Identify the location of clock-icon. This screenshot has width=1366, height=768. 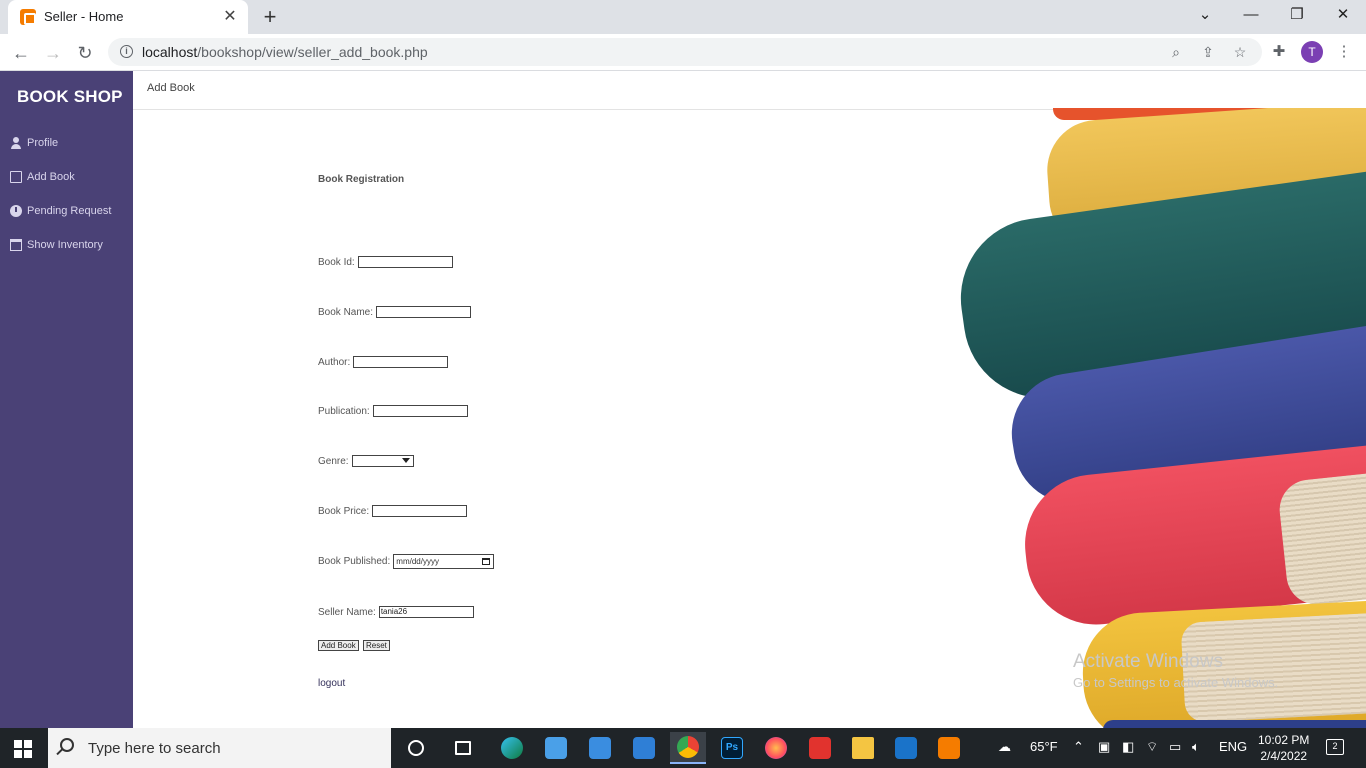
(16, 211).